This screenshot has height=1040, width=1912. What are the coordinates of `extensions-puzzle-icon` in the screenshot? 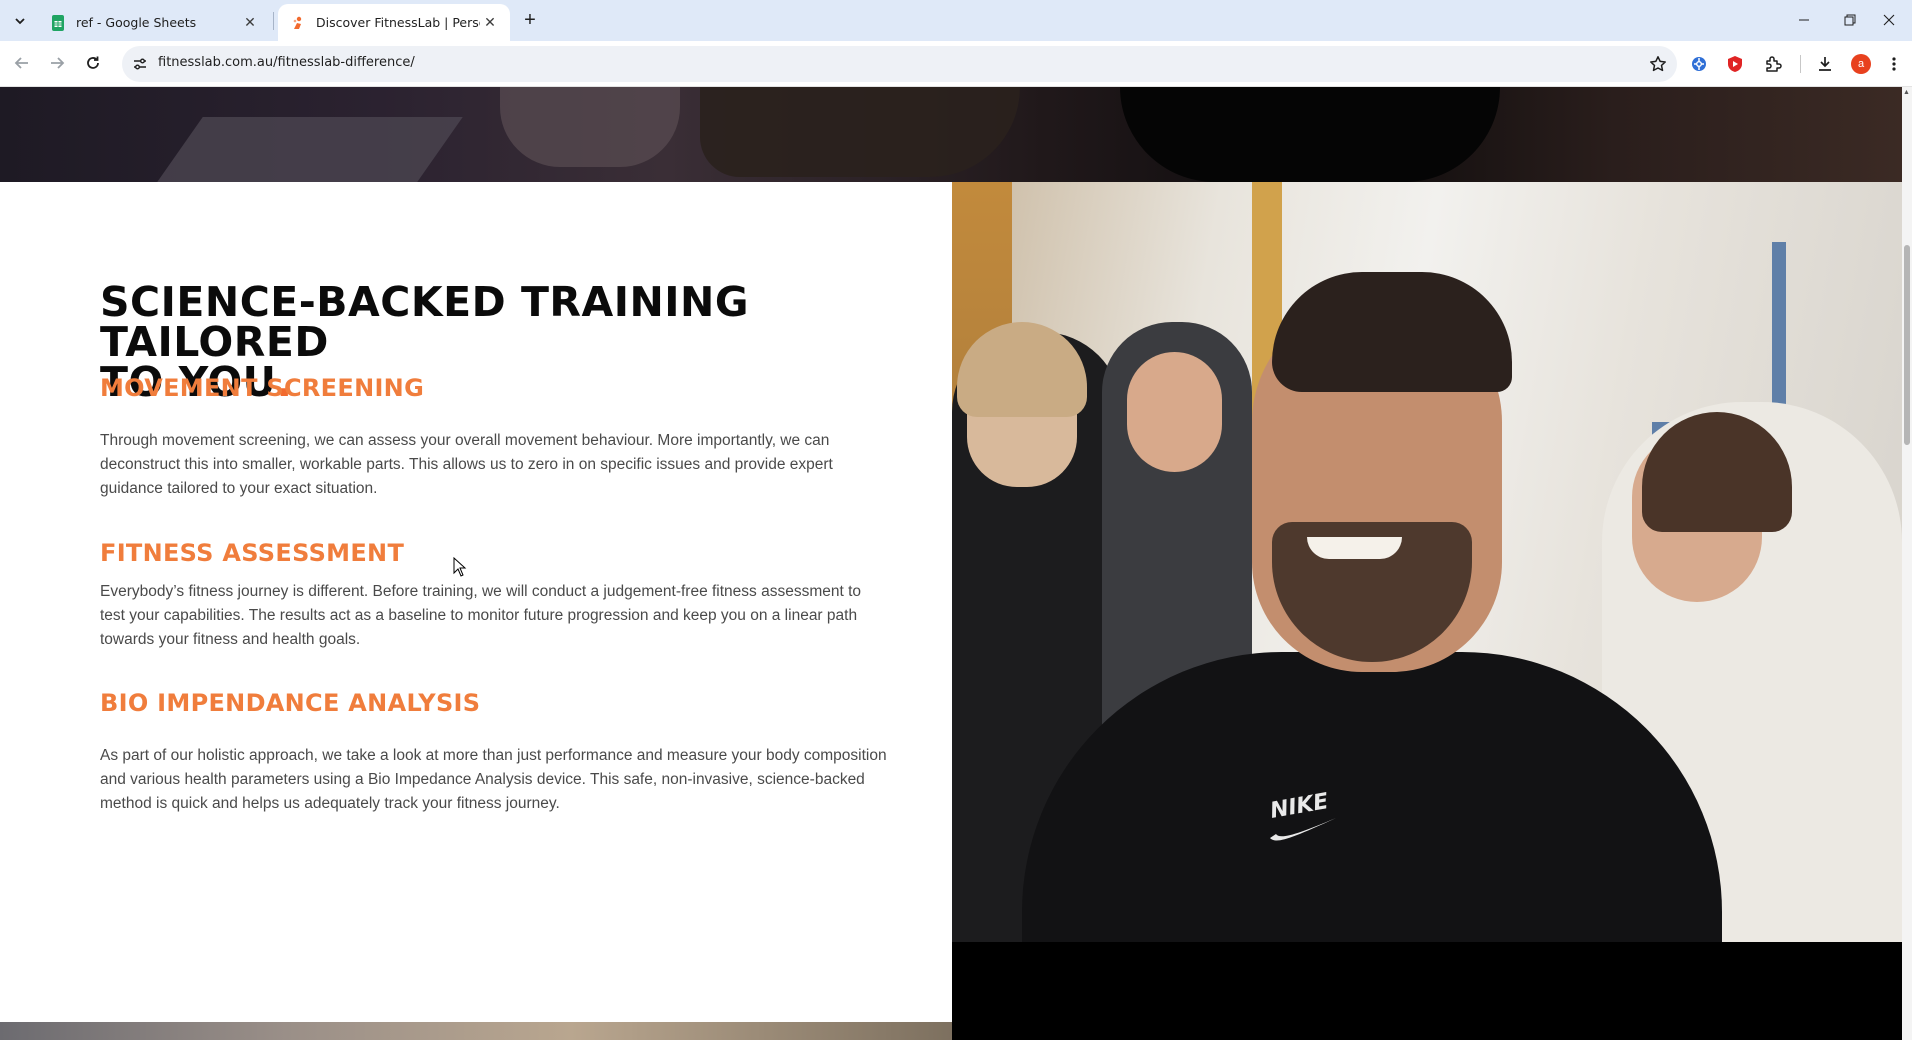 It's located at (1773, 64).